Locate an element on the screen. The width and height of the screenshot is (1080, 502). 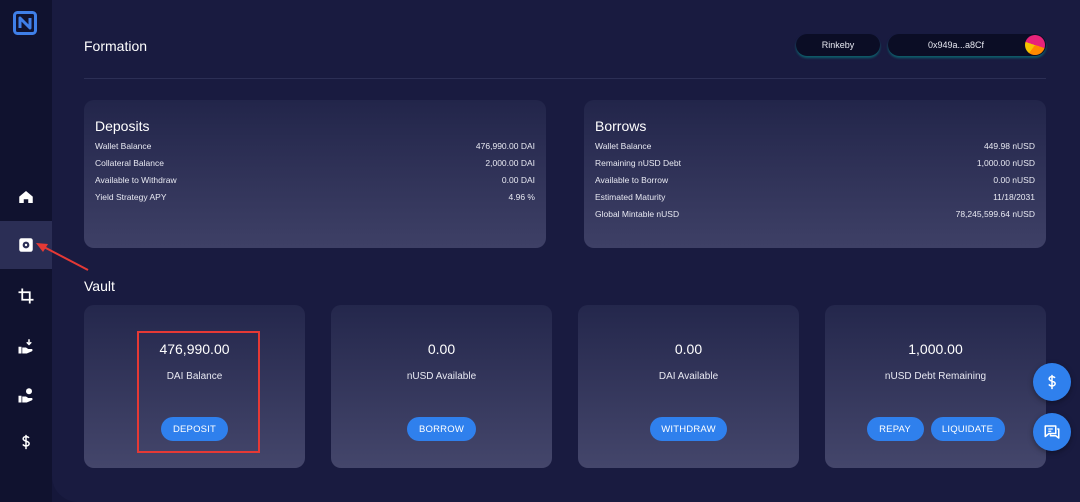
sidebar-item-home is located at coordinates (26, 197).